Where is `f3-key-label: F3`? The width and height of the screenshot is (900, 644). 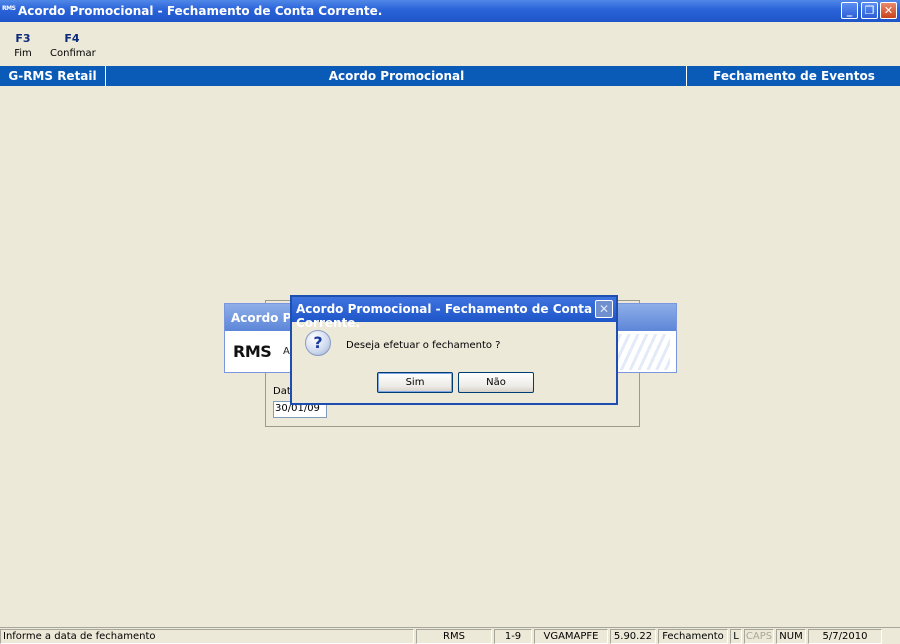
f3-key-label: F3 is located at coordinates (23, 38).